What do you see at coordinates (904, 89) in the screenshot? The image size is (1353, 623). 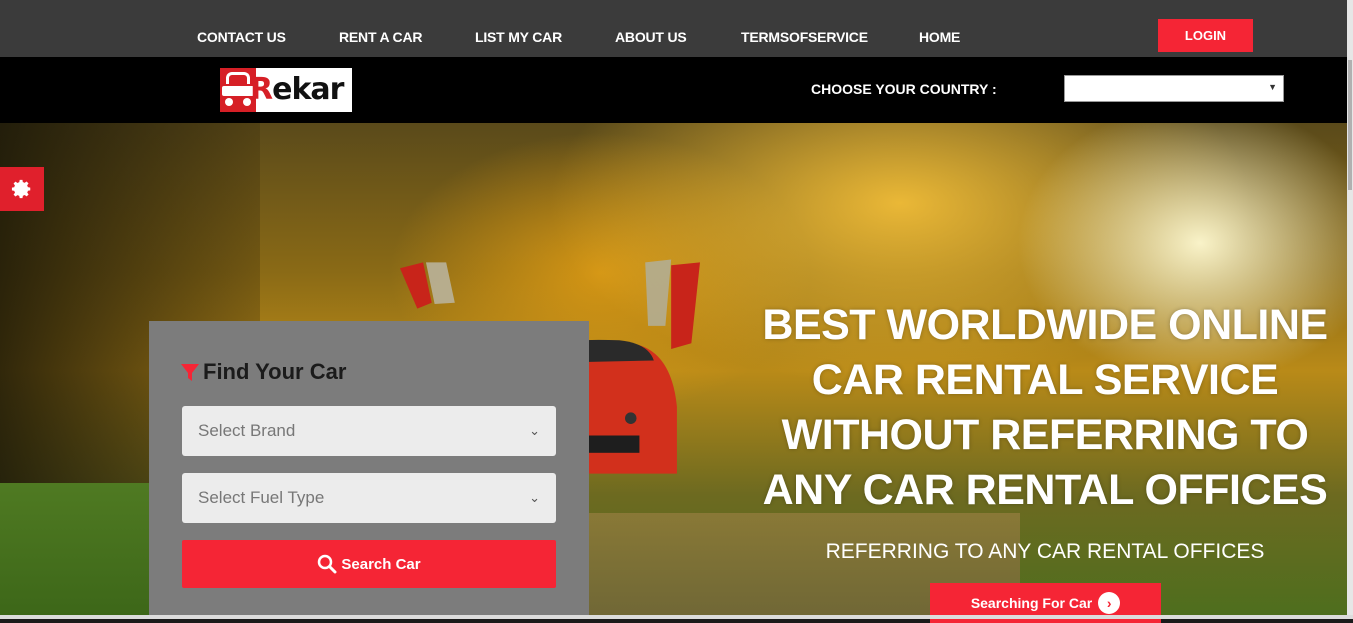 I see `country-label: CHOOSE YOUR COUNTRY :` at bounding box center [904, 89].